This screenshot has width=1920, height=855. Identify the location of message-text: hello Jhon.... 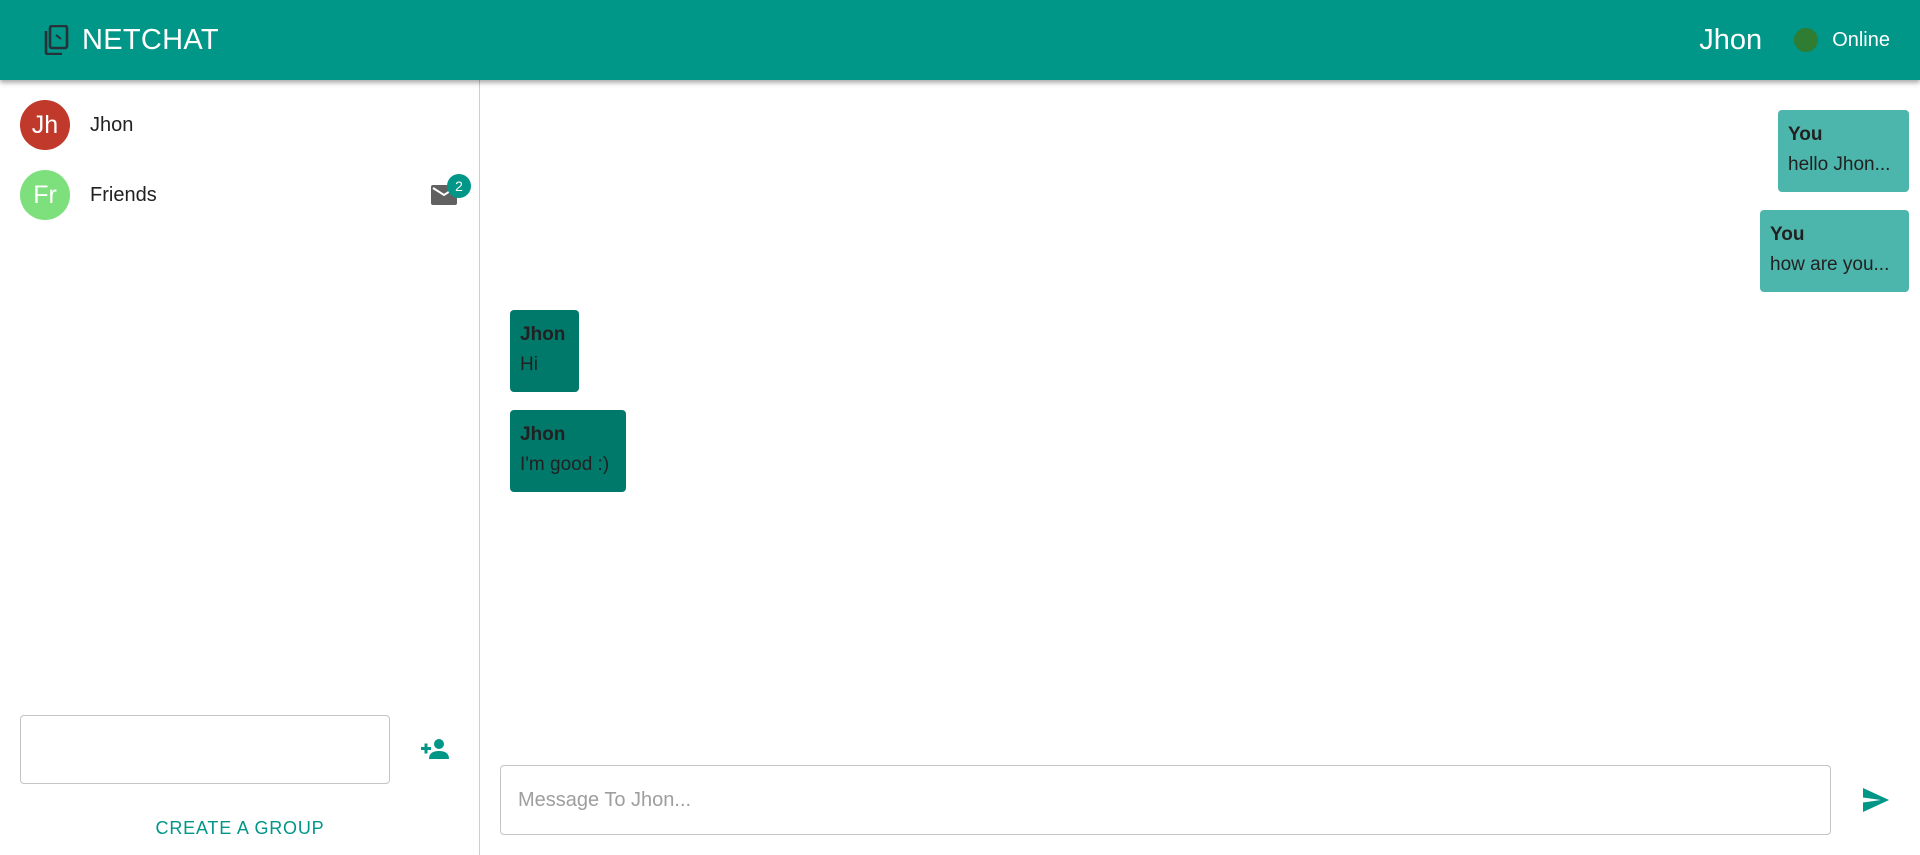
(1839, 164).